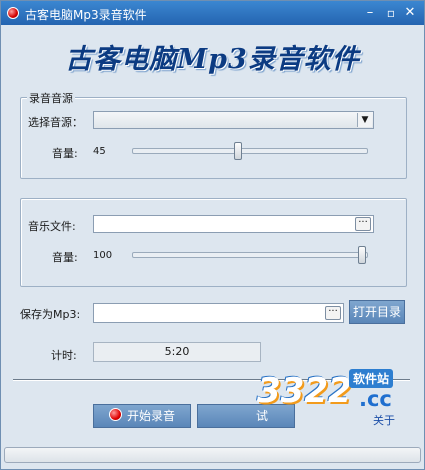 This screenshot has height=470, width=425. What do you see at coordinates (371, 378) in the screenshot?
I see `watermark-site: 软件站` at bounding box center [371, 378].